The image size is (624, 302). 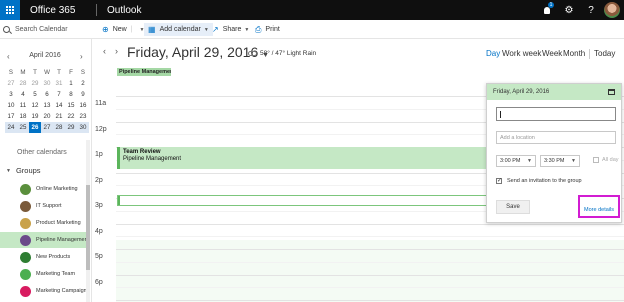 What do you see at coordinates (551, 5) in the screenshot?
I see `notification-badge: 1` at bounding box center [551, 5].